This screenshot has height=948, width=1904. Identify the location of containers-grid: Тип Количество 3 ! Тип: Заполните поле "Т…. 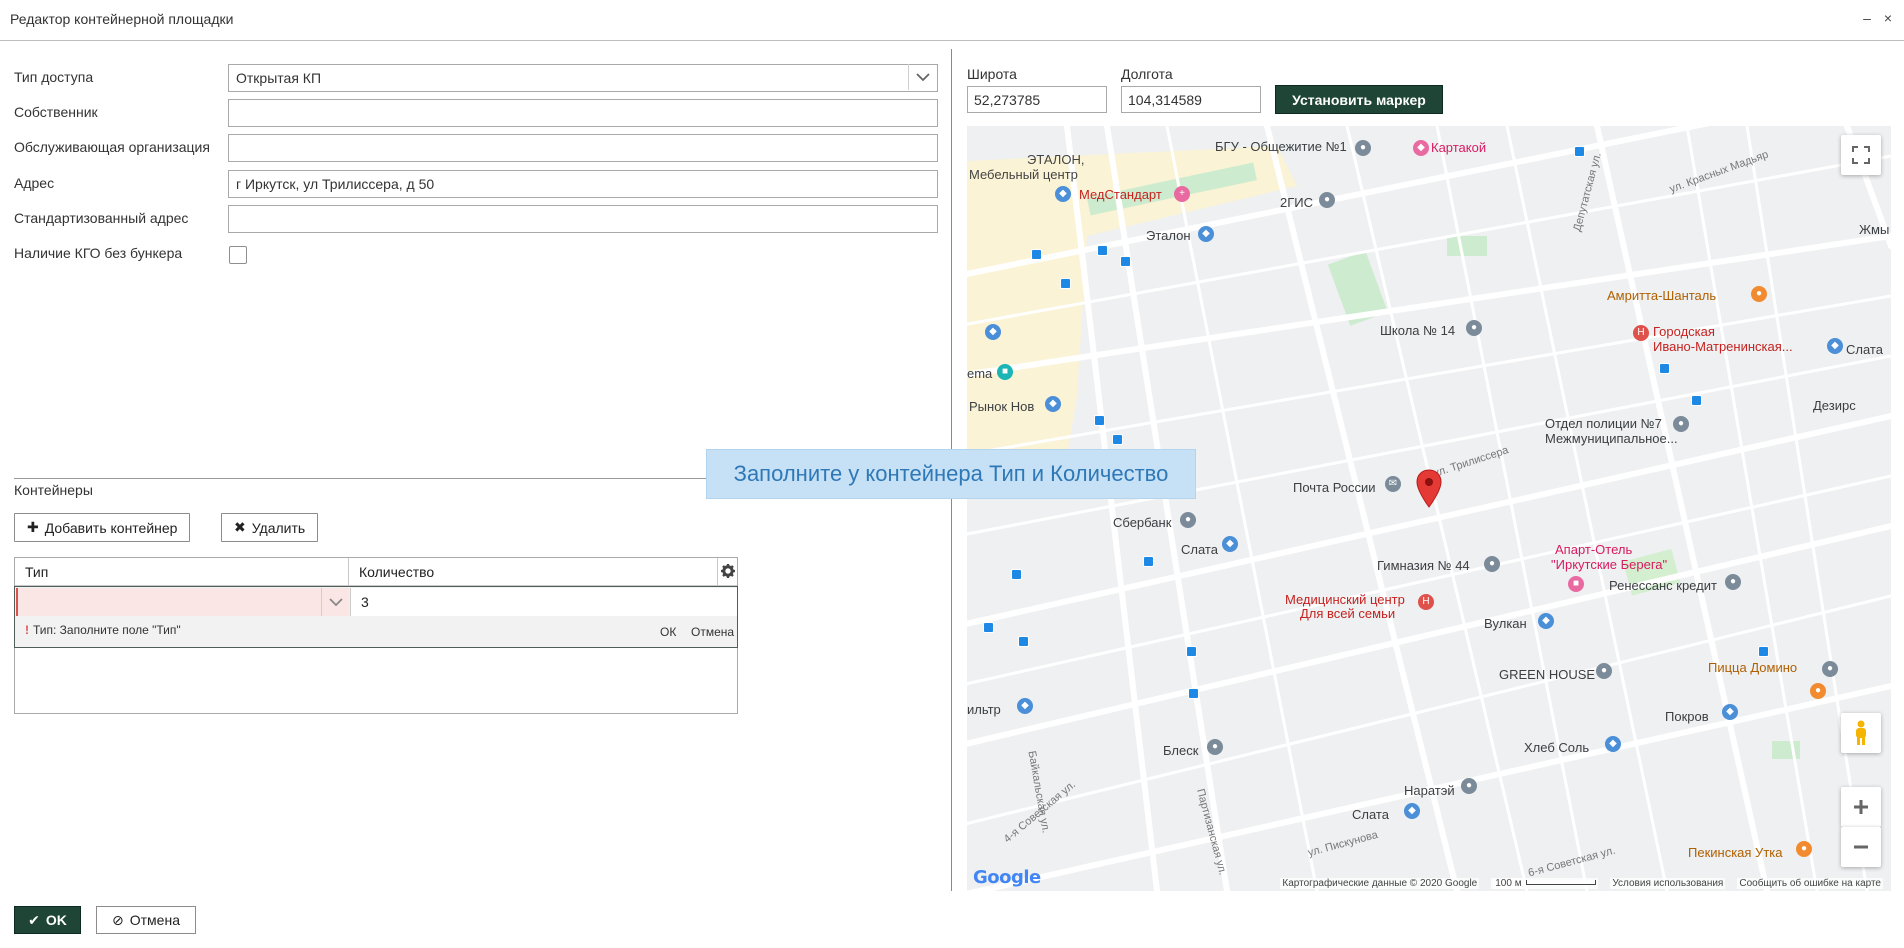
(376, 635).